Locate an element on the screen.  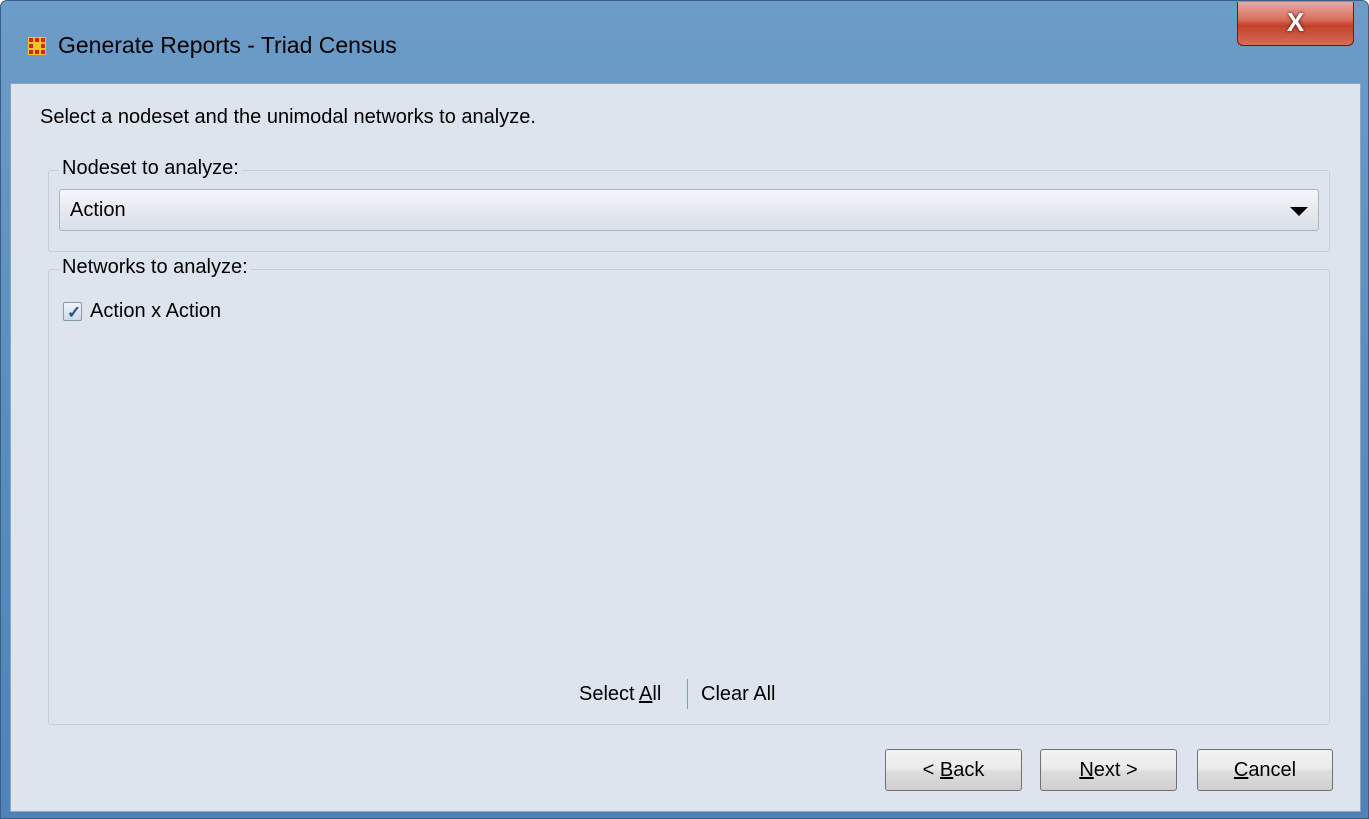
close-icon: X is located at coordinates (1295, 22).